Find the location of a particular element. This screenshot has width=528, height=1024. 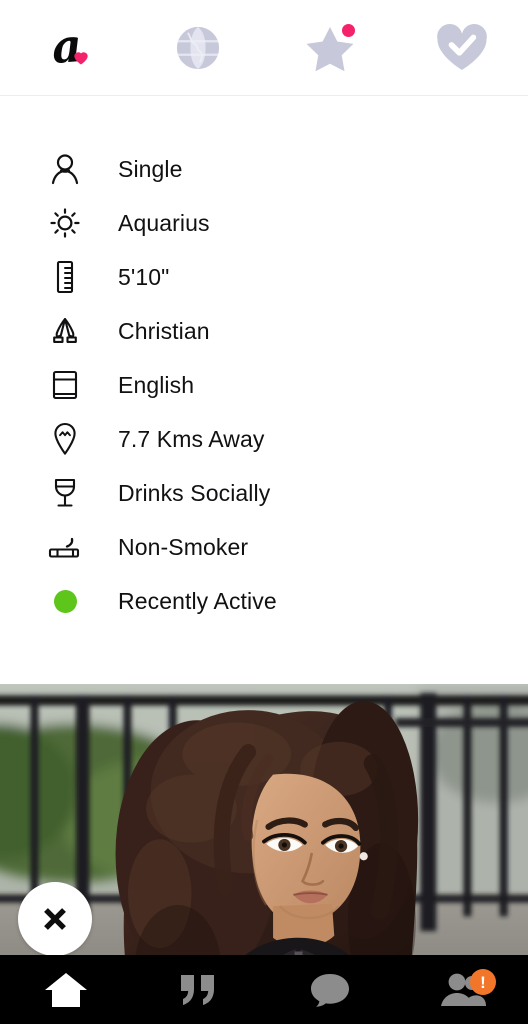

nav-item-messages is located at coordinates (330, 989).